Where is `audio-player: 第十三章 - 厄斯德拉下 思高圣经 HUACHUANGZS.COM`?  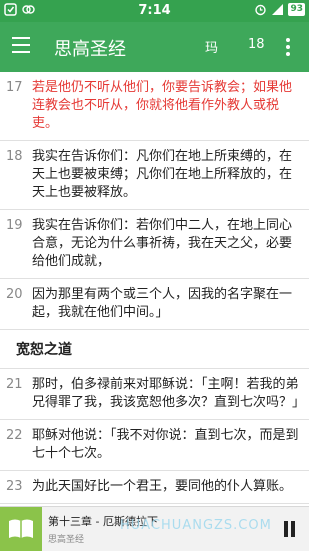
audio-player: 第十三章 - 厄斯德拉下 思高圣经 HUACHUANGZS.COM is located at coordinates (154, 528).